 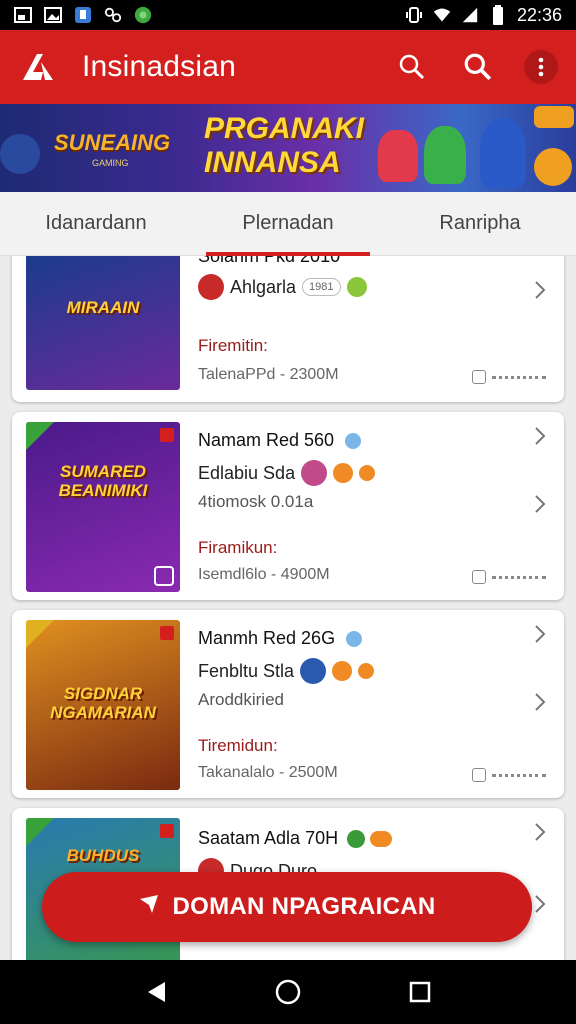 What do you see at coordinates (110, 163) in the screenshot?
I see `banner-left-subtitle: GAMING` at bounding box center [110, 163].